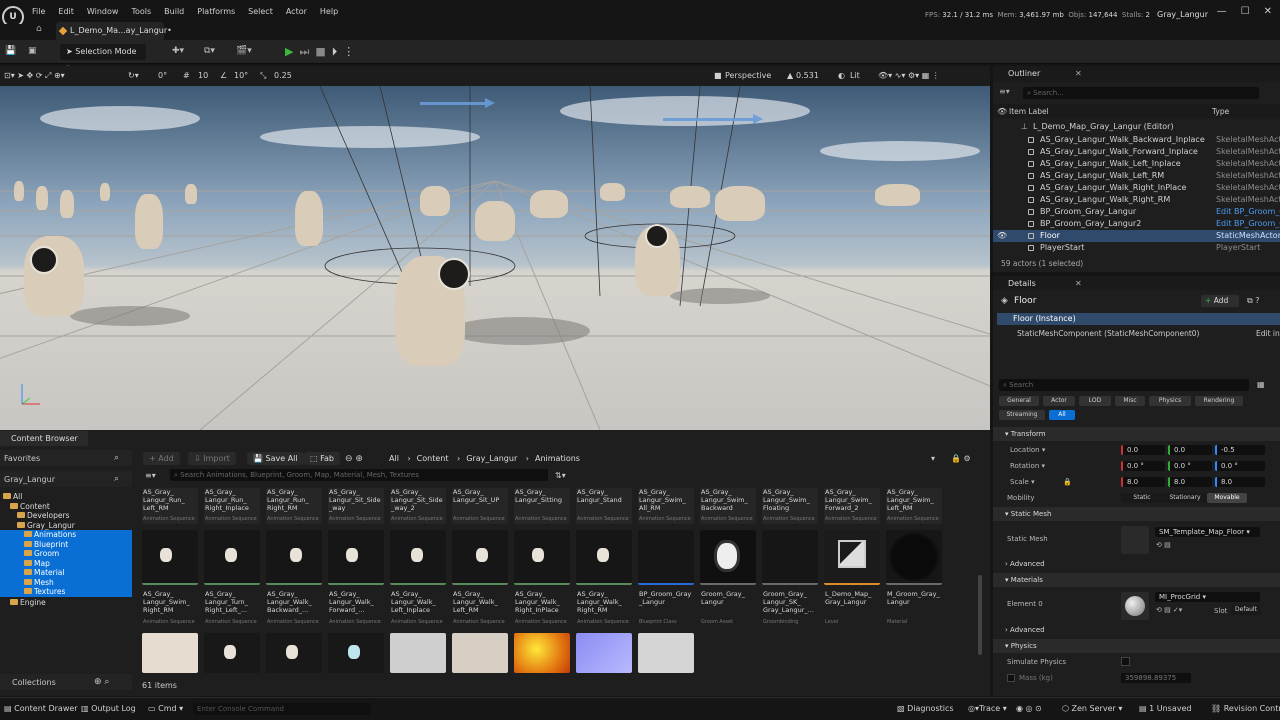  What do you see at coordinates (1268, 333) in the screenshot?
I see `edit-in-link: Edit in` at bounding box center [1268, 333].